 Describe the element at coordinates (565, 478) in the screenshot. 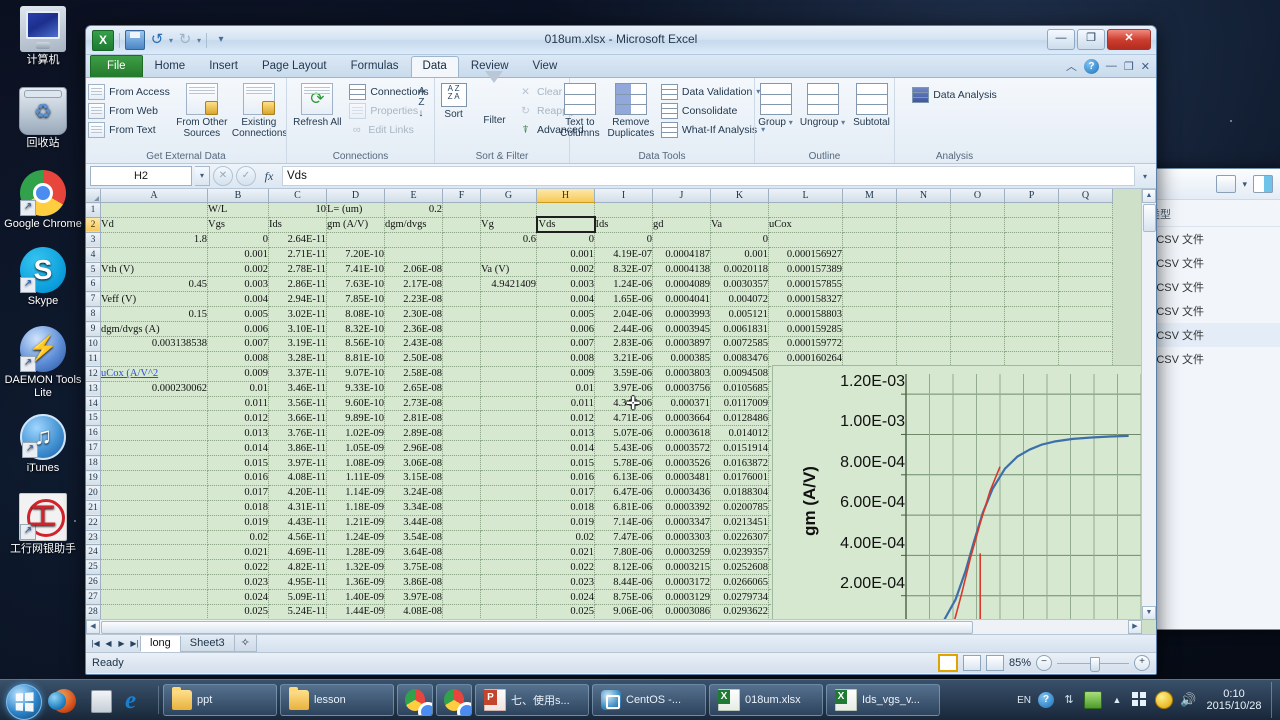

I see `cell-h19: 0.016` at that location.